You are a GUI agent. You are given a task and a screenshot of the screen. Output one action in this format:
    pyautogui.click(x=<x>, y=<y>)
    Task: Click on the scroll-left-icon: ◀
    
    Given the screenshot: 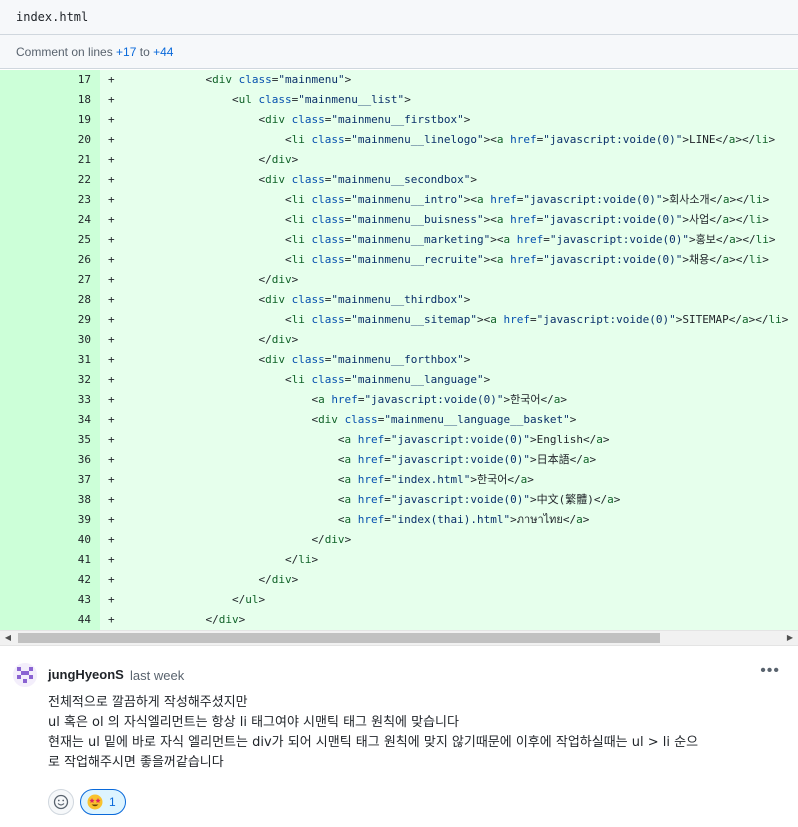 What is the action you would take?
    pyautogui.click(x=8, y=638)
    